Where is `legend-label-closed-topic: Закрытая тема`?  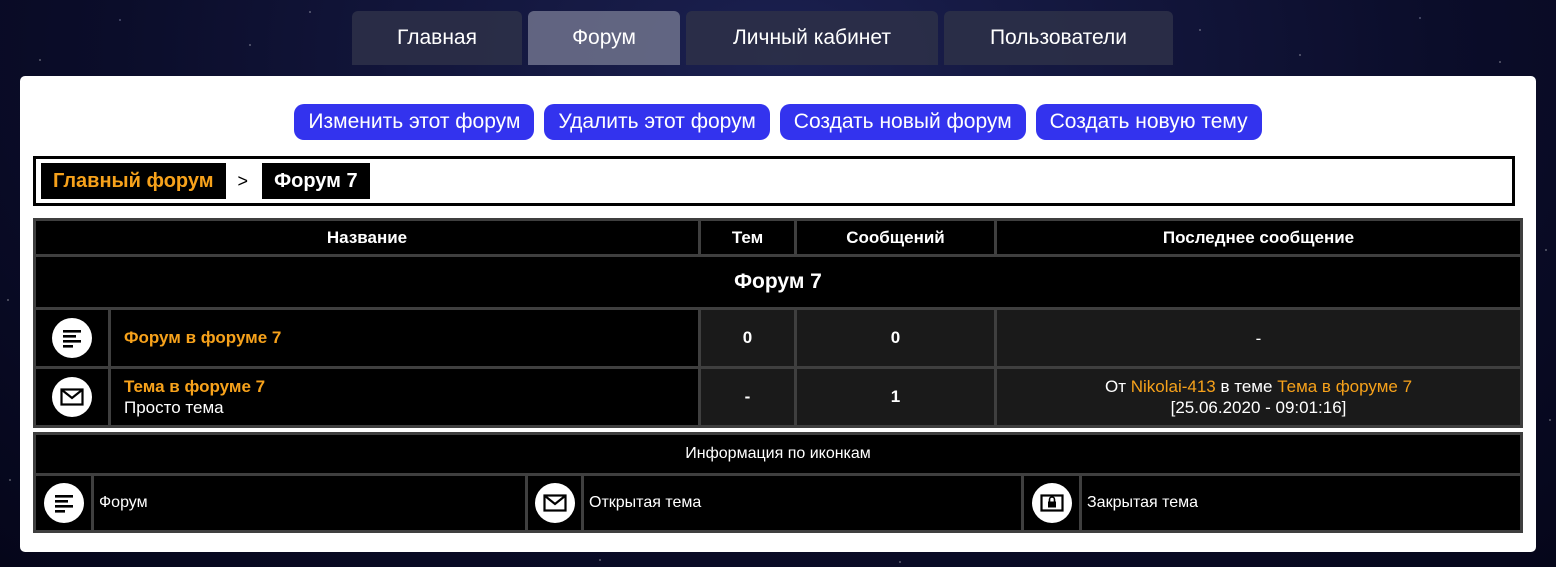 legend-label-closed-topic: Закрытая тема is located at coordinates (1301, 503).